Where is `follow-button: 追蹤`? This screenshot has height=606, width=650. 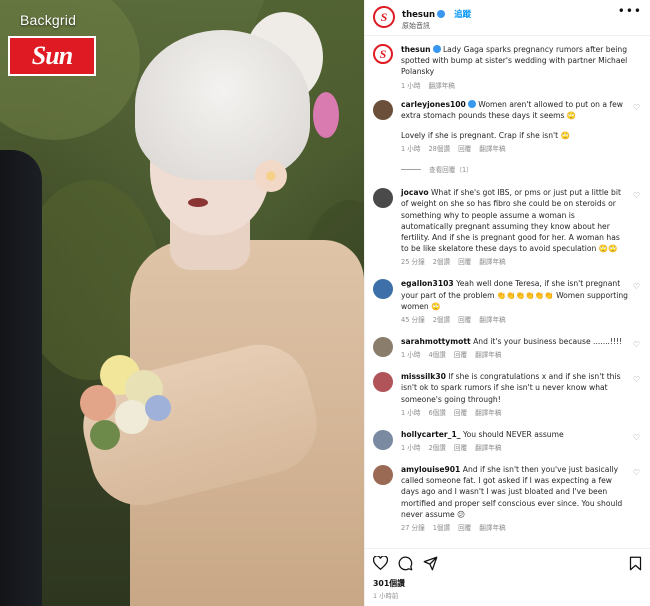 follow-button: 追蹤 is located at coordinates (462, 15).